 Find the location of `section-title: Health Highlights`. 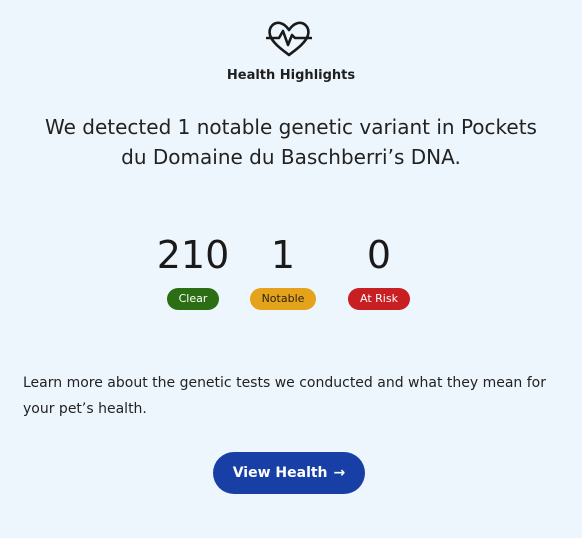

section-title: Health Highlights is located at coordinates (291, 75).